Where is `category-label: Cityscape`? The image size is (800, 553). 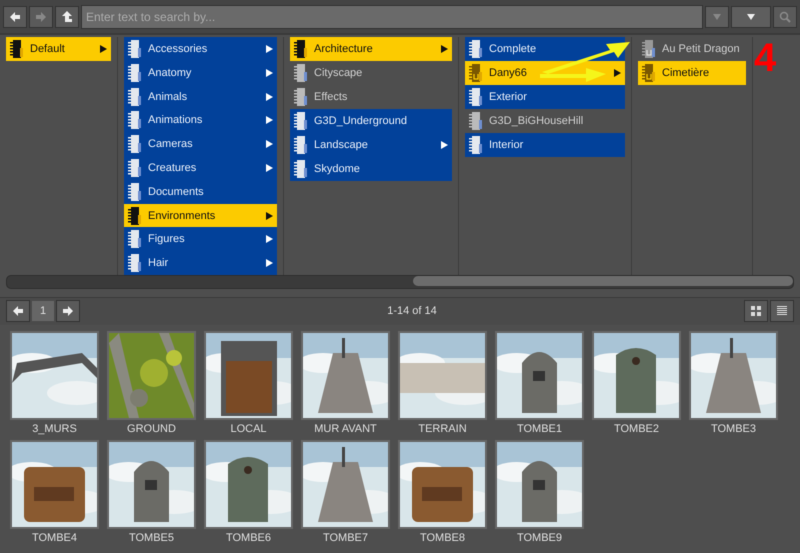 category-label: Cityscape is located at coordinates (339, 73).